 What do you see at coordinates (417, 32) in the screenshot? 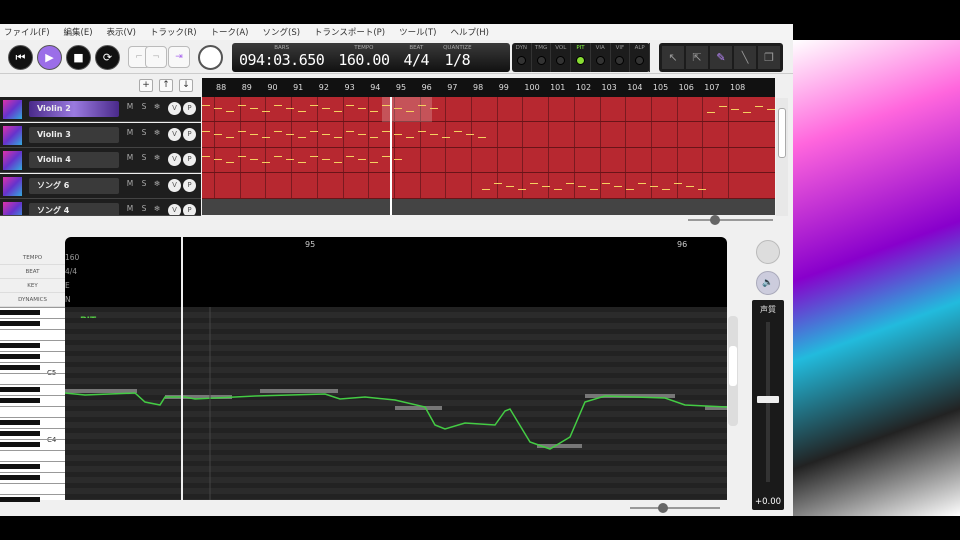
I see `menu-item: ツール(T)` at bounding box center [417, 32].